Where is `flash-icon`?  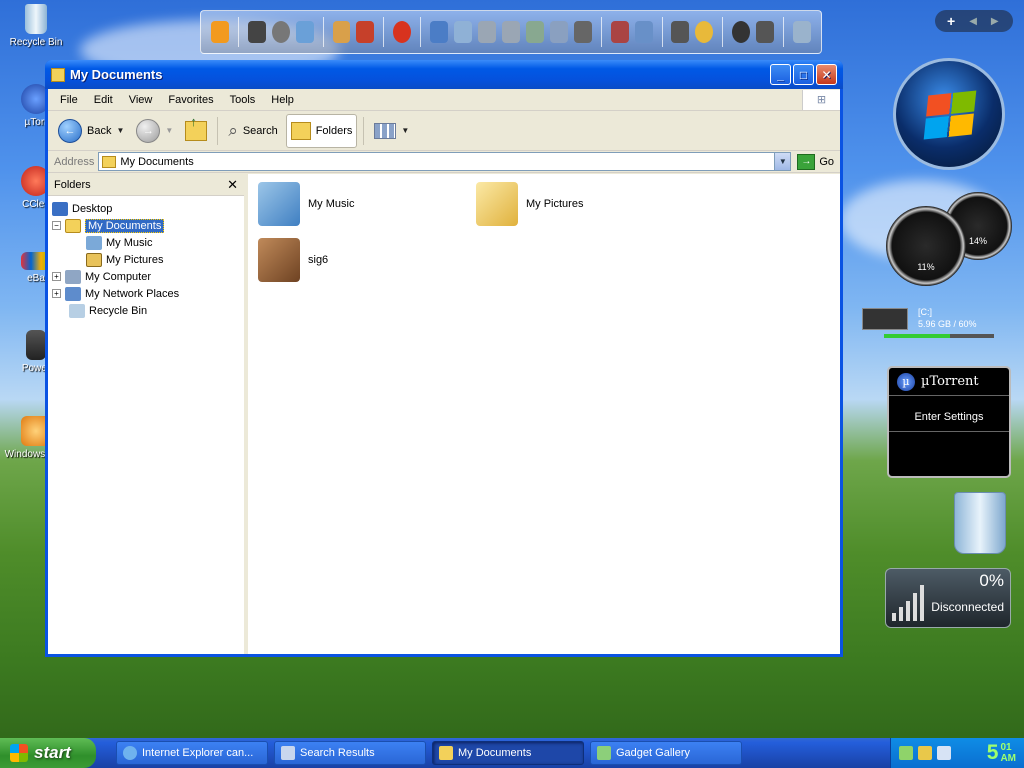
flash-icon is located at coordinates (280, 32).